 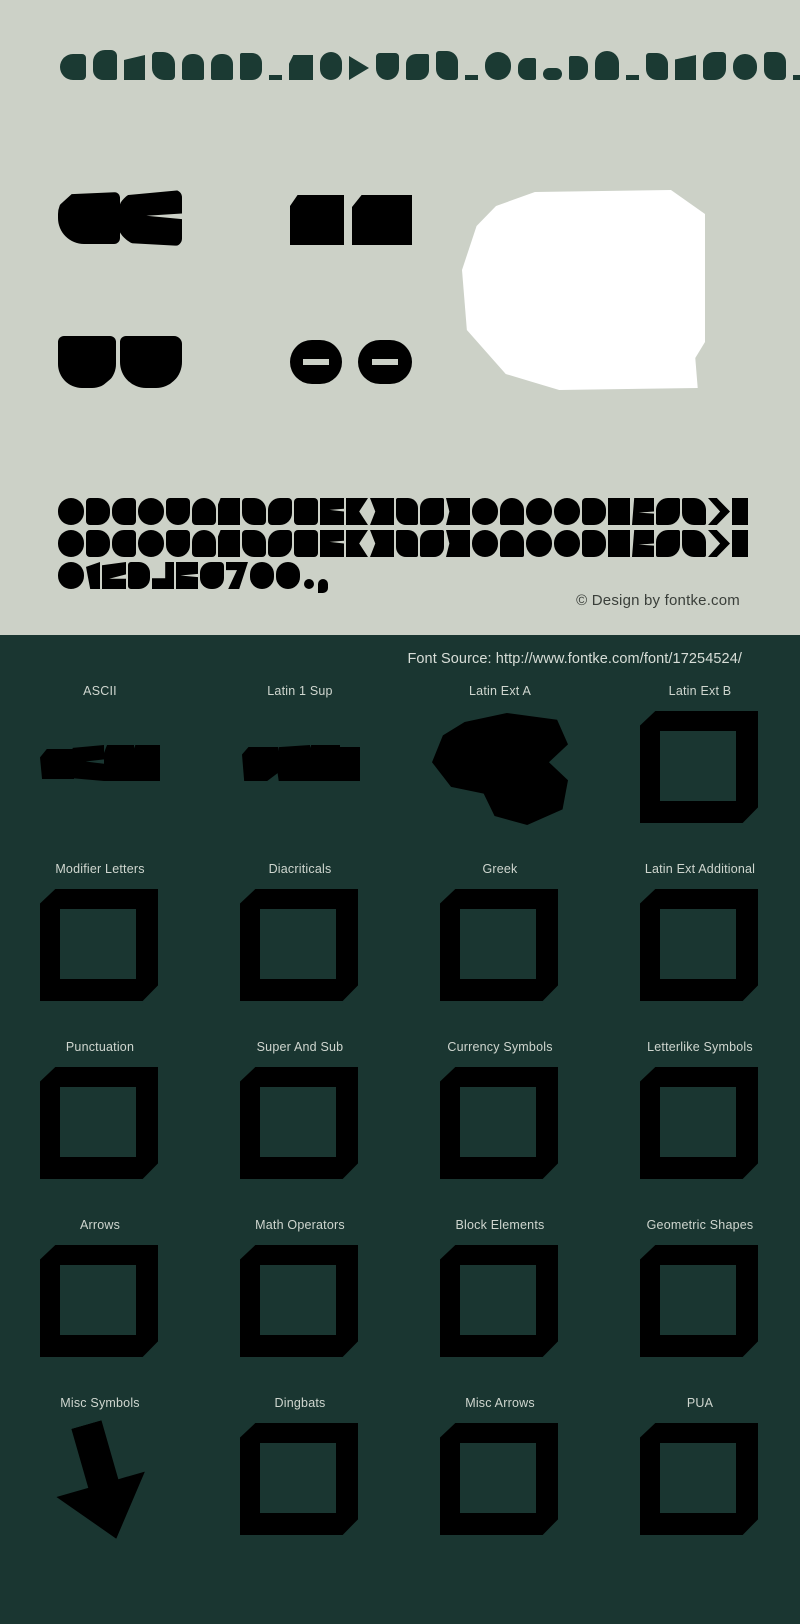 I want to click on unicode-block-preview-latinexta, so click(x=500, y=771).